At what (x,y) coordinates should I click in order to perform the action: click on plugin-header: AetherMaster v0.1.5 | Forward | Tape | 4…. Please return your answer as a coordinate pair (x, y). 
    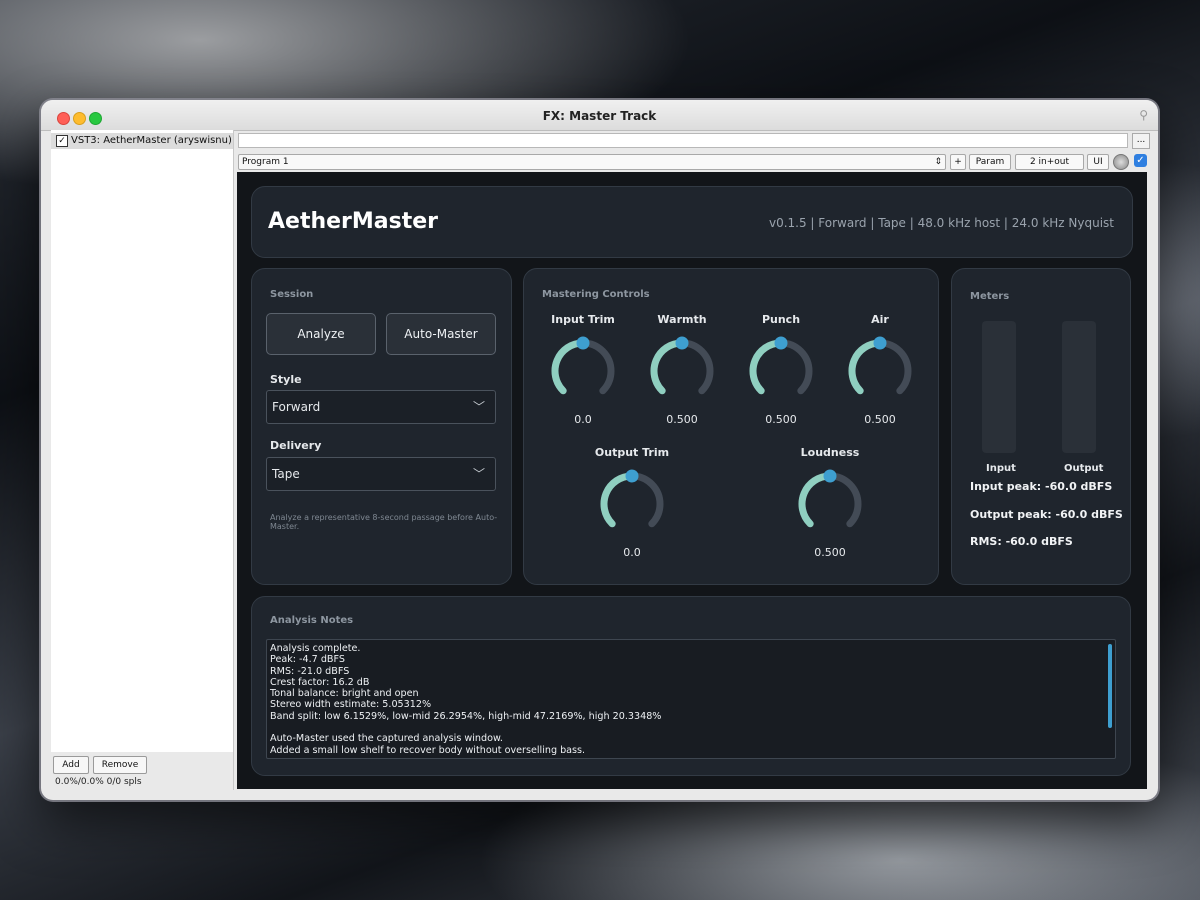
    Looking at the image, I should click on (692, 222).